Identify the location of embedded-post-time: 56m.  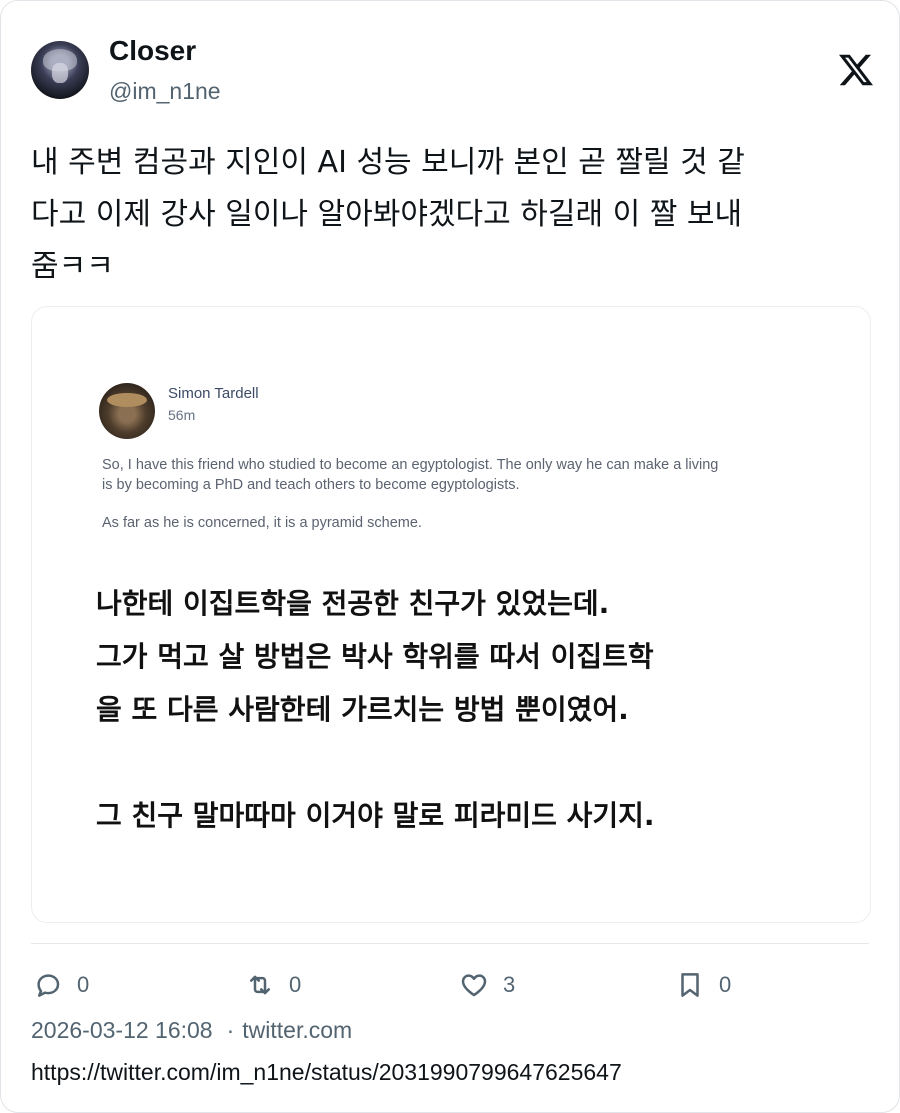
(182, 415).